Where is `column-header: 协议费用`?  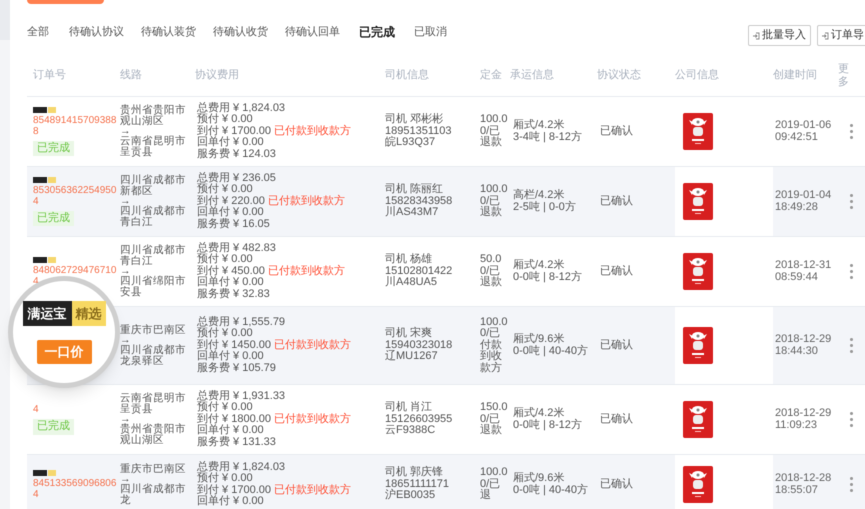 column-header: 协议费用 is located at coordinates (217, 76).